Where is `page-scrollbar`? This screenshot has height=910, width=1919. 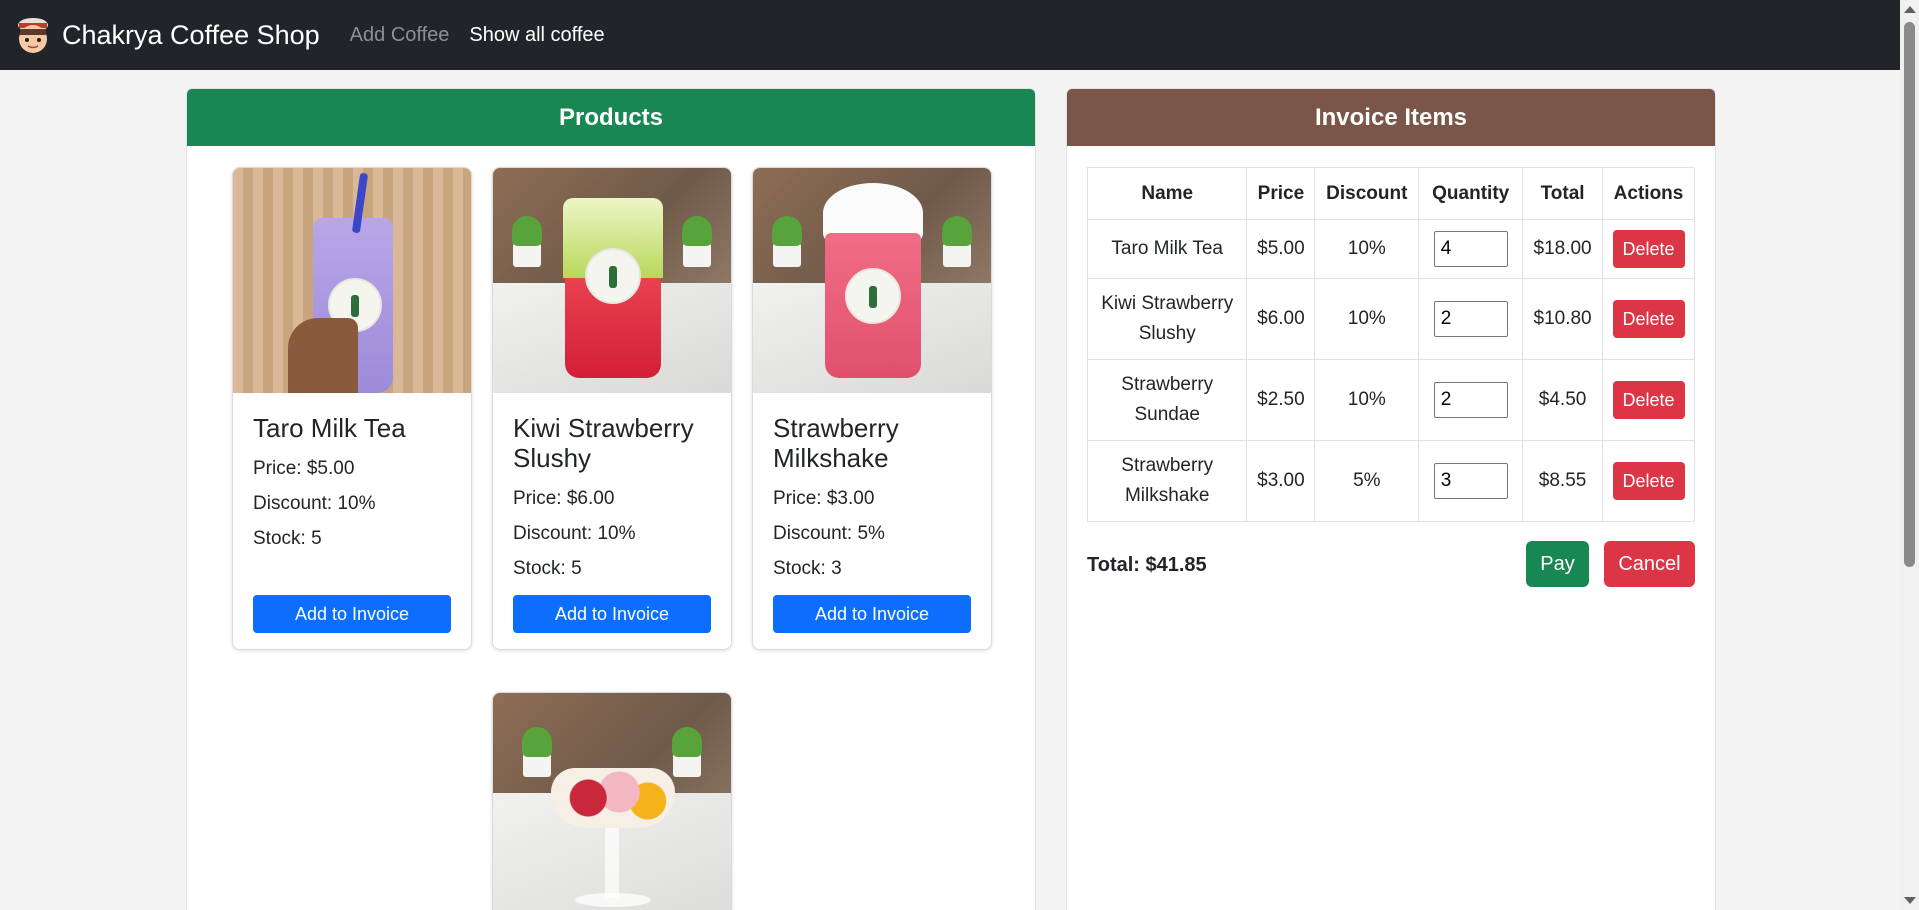 page-scrollbar is located at coordinates (1909, 455).